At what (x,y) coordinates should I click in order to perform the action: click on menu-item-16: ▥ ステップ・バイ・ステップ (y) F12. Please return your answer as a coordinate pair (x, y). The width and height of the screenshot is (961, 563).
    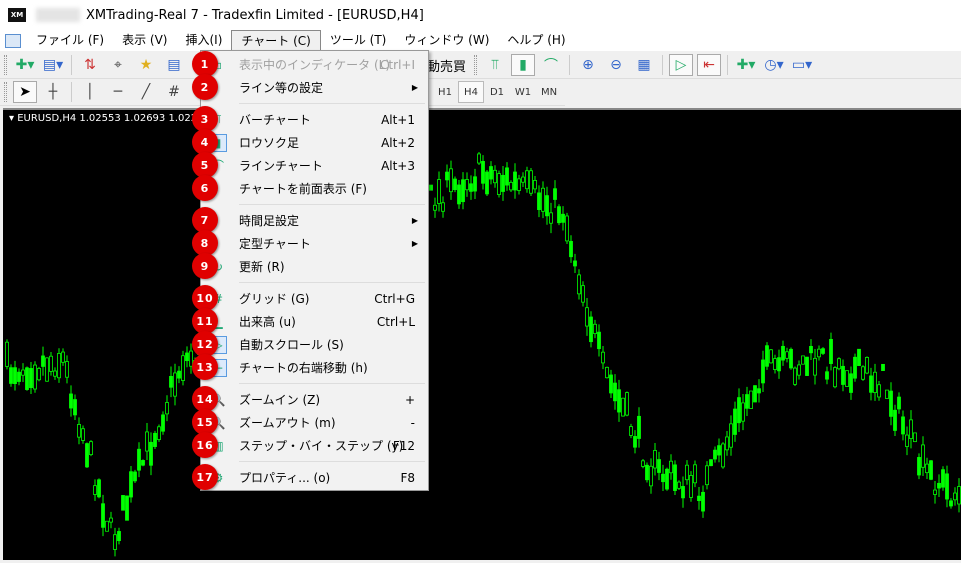
    Looking at the image, I should click on (314, 445).